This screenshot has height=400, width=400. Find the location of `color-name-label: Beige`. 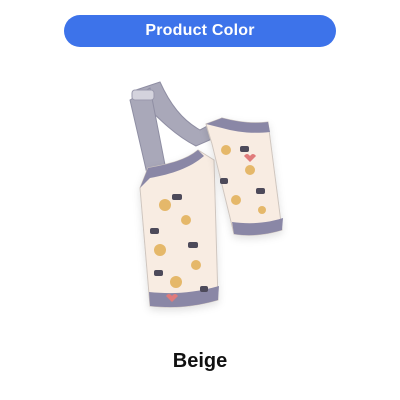

color-name-label: Beige is located at coordinates (200, 361).